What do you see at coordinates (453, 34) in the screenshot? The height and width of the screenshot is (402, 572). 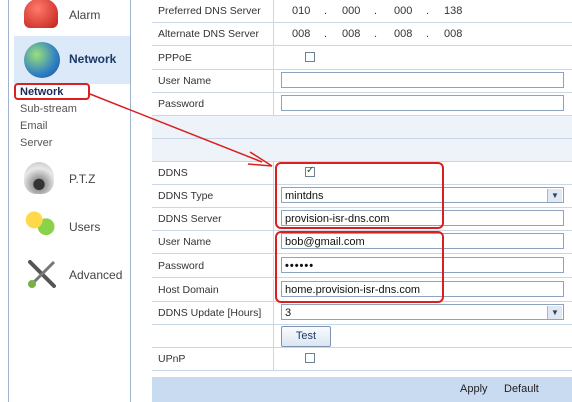 I see `alternate-dns-octet-4: 008` at bounding box center [453, 34].